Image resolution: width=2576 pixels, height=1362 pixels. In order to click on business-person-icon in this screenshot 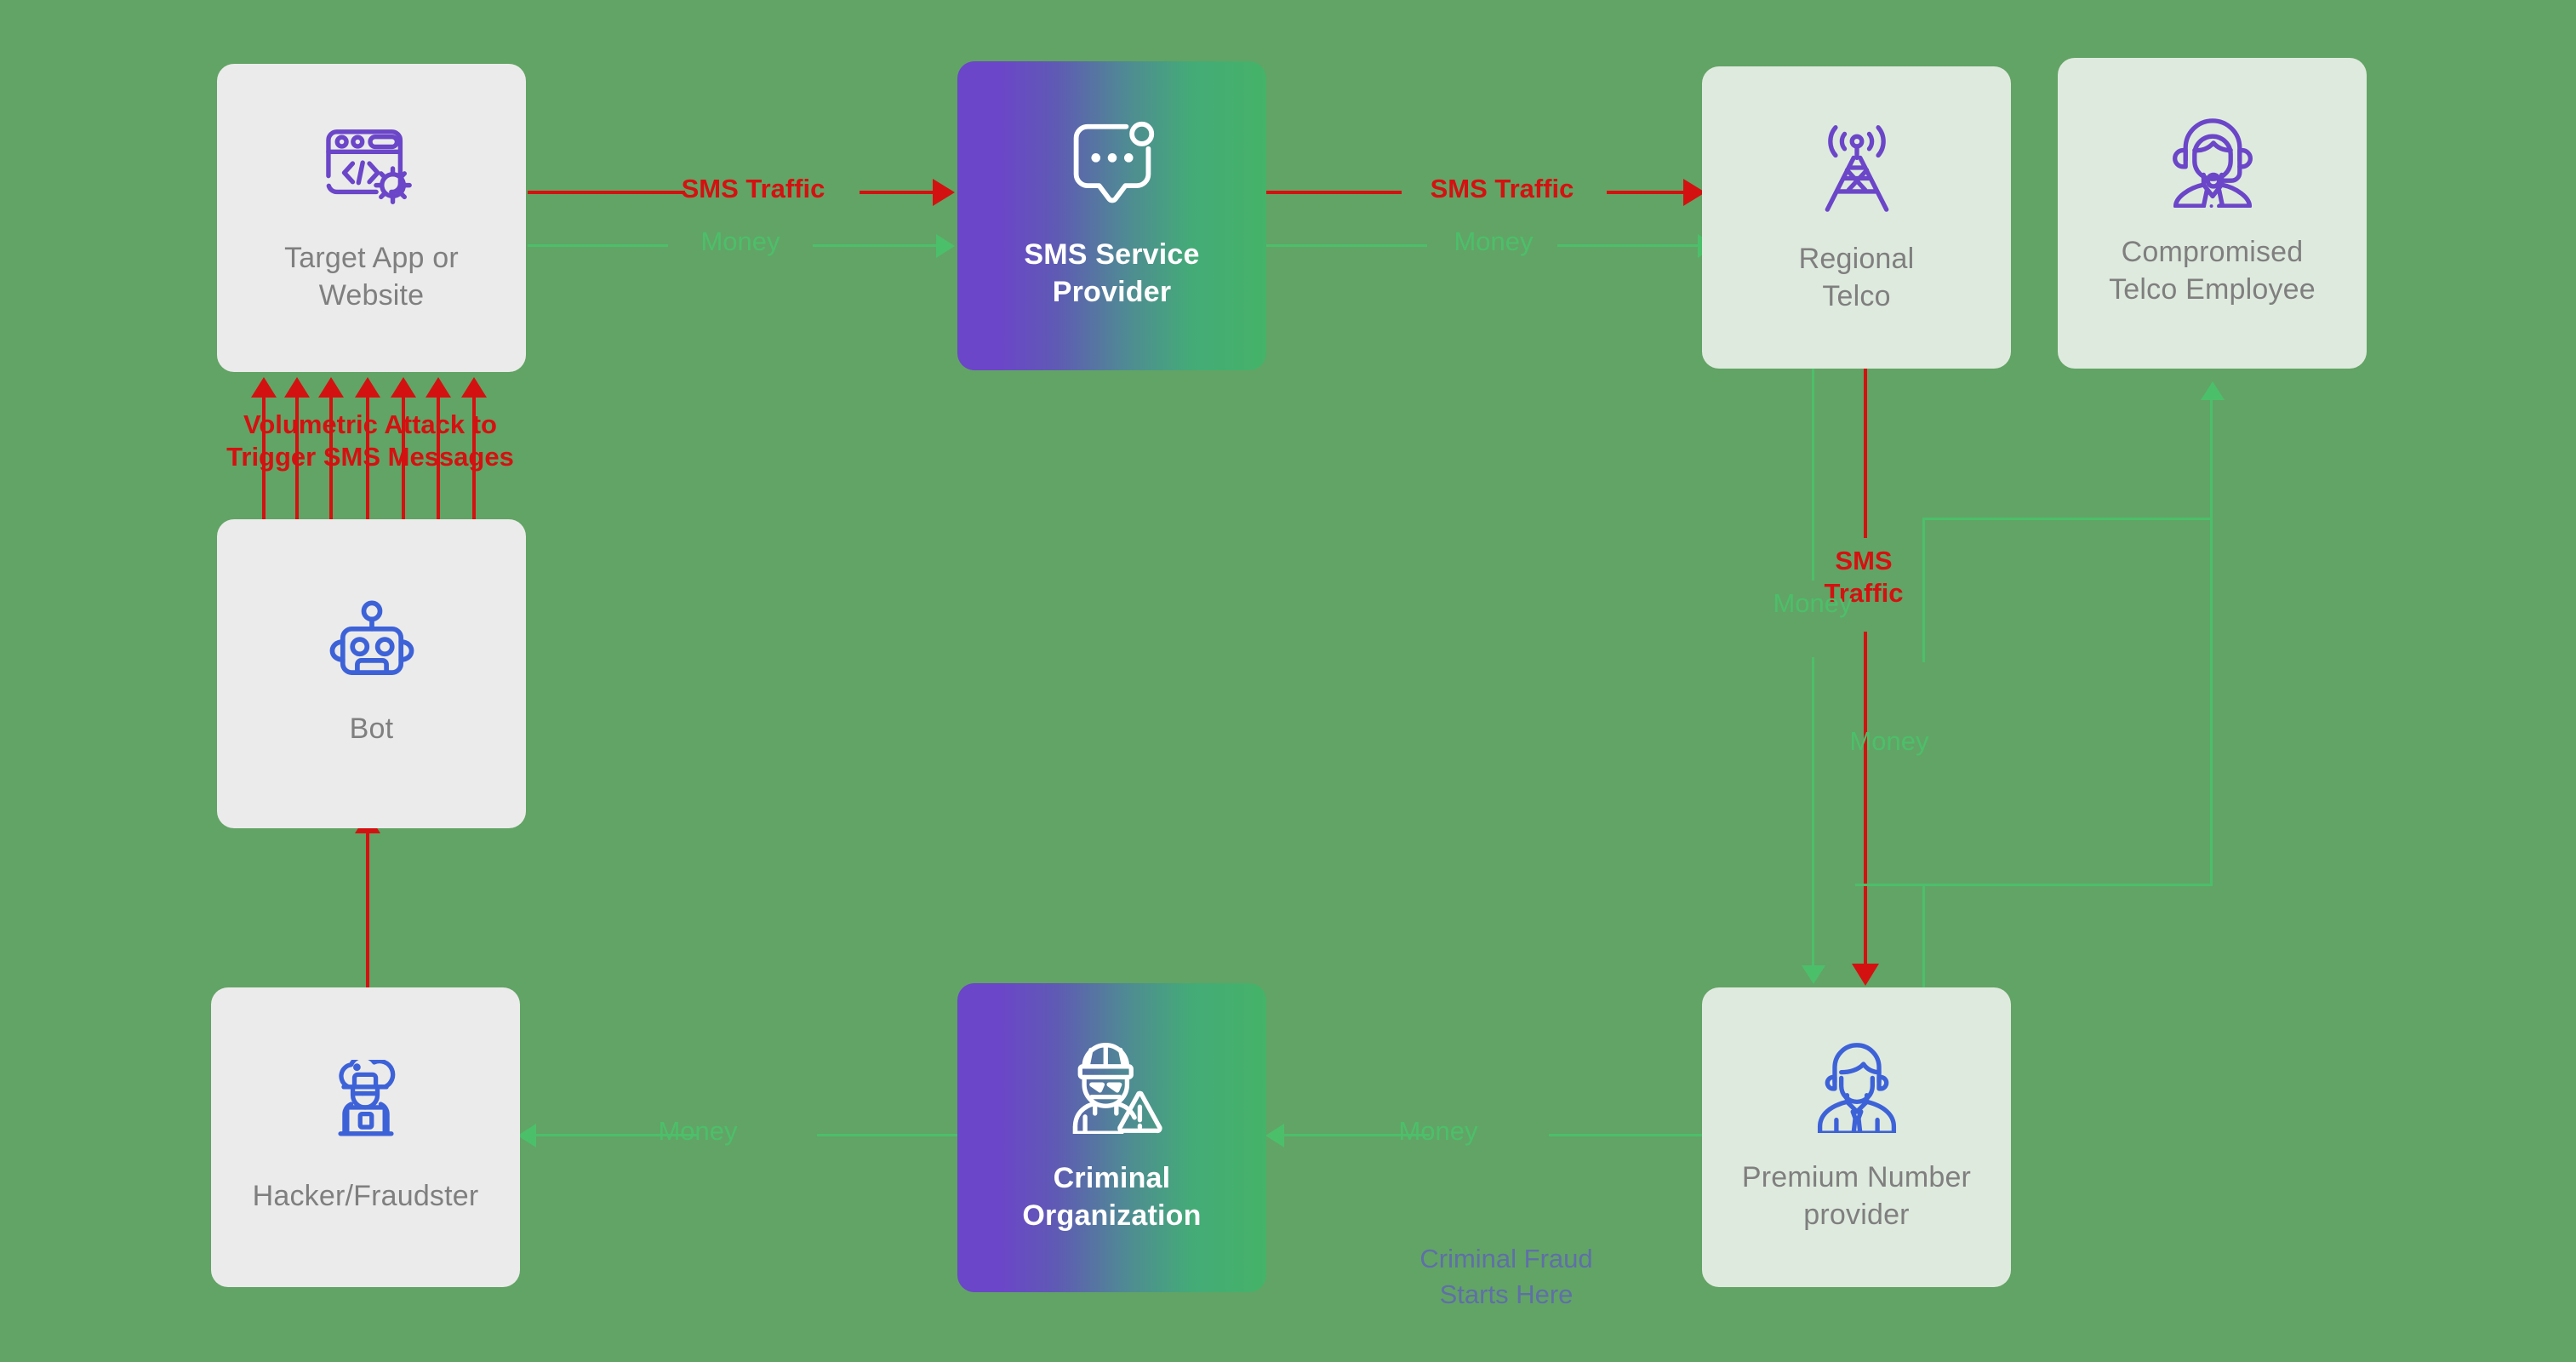, I will do `click(1857, 1089)`.